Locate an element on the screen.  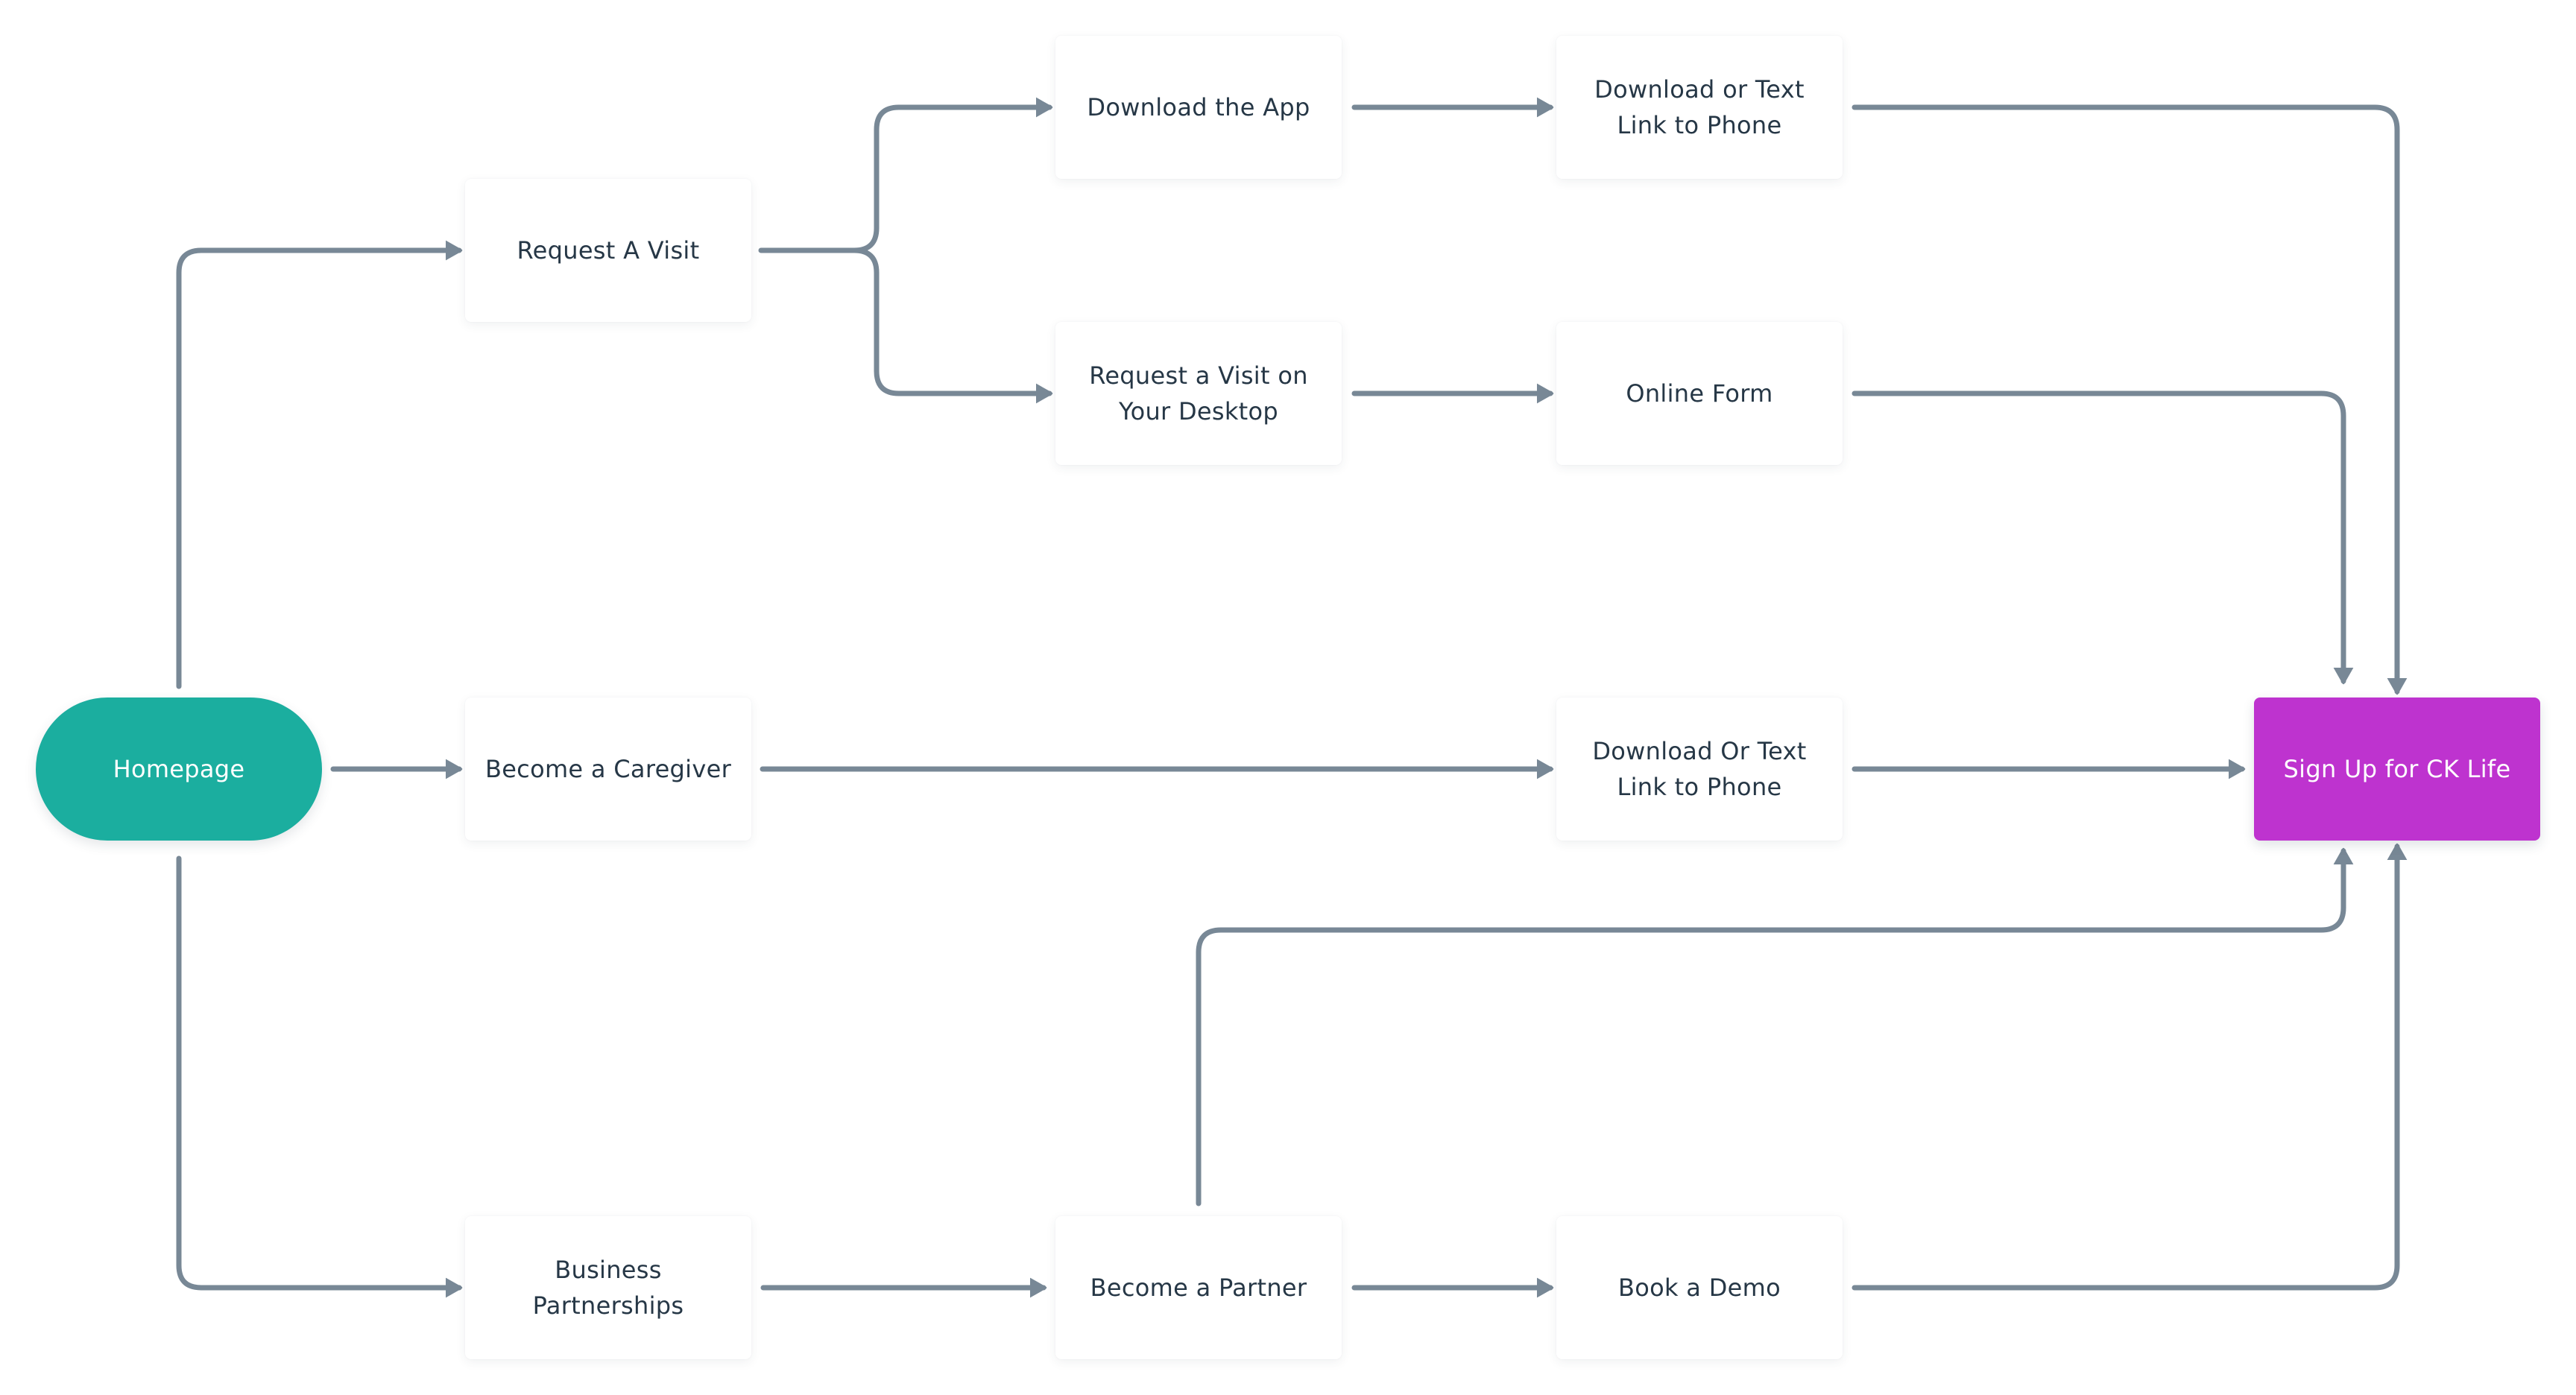
node-label: Request a Visit on Your Desktop is located at coordinates (1198, 394).